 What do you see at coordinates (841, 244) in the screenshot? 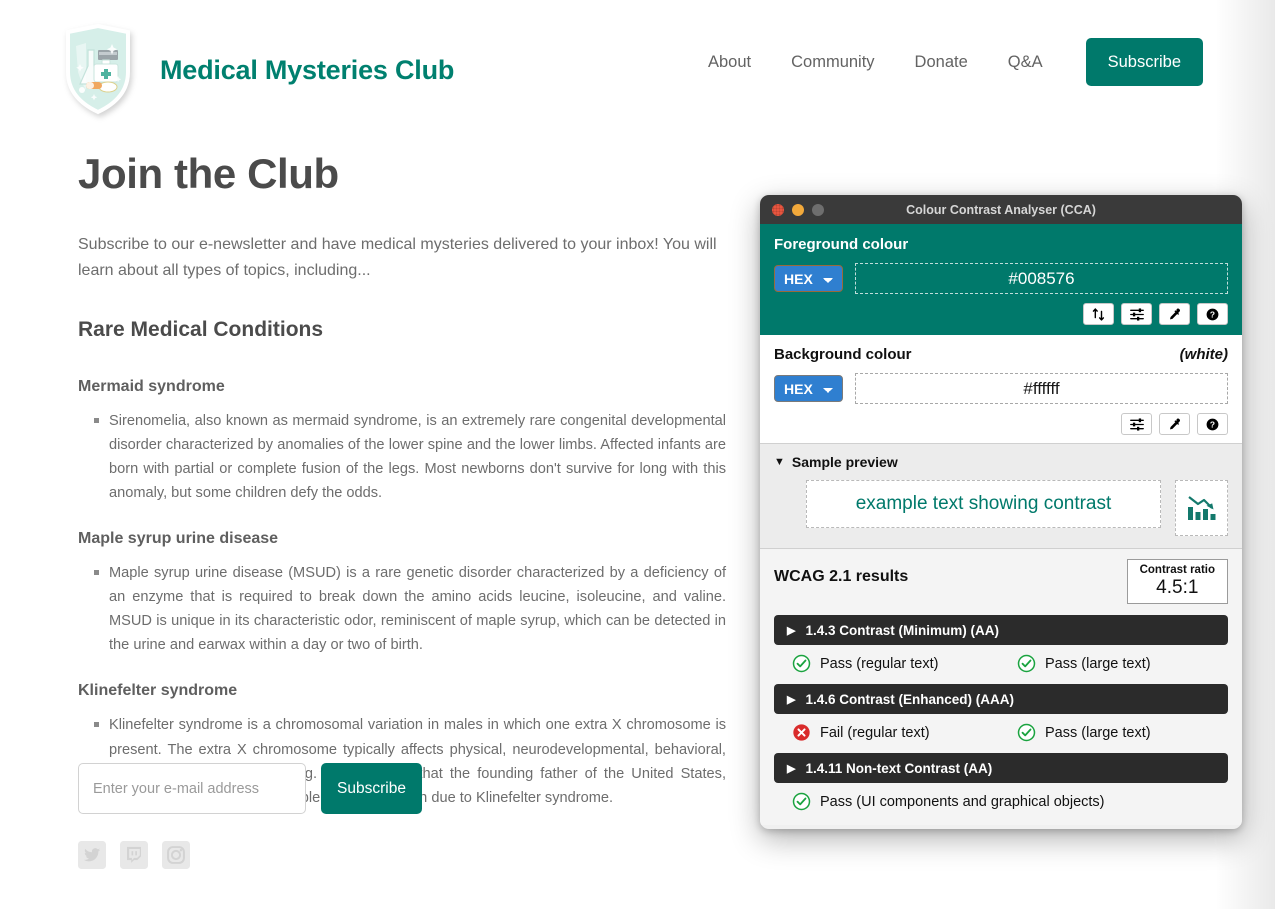
I see `foreground-label: Foreground colour` at bounding box center [841, 244].